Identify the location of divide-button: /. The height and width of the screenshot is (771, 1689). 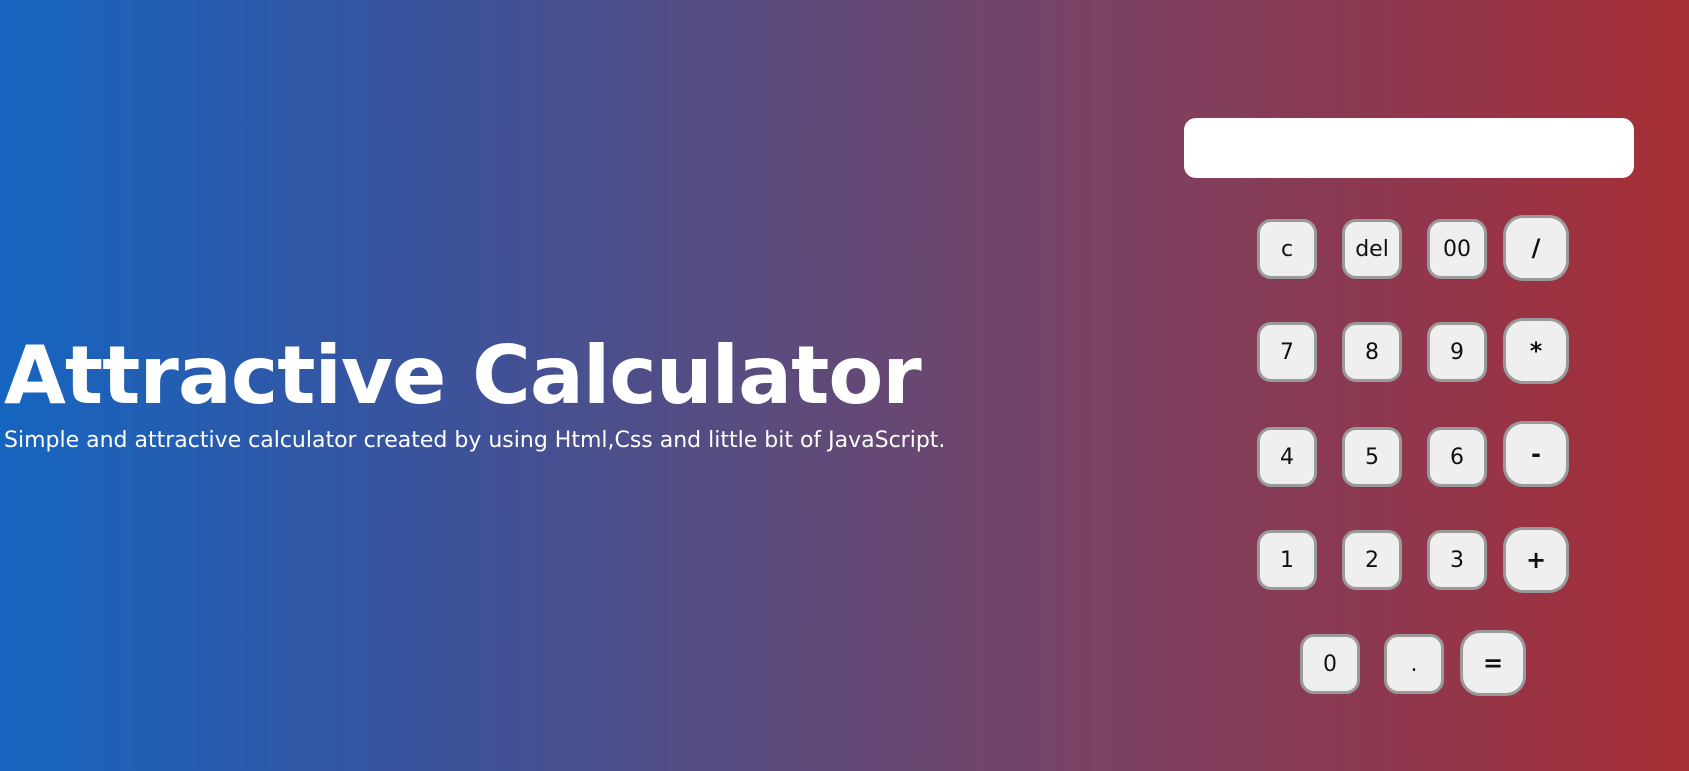
(1536, 248).